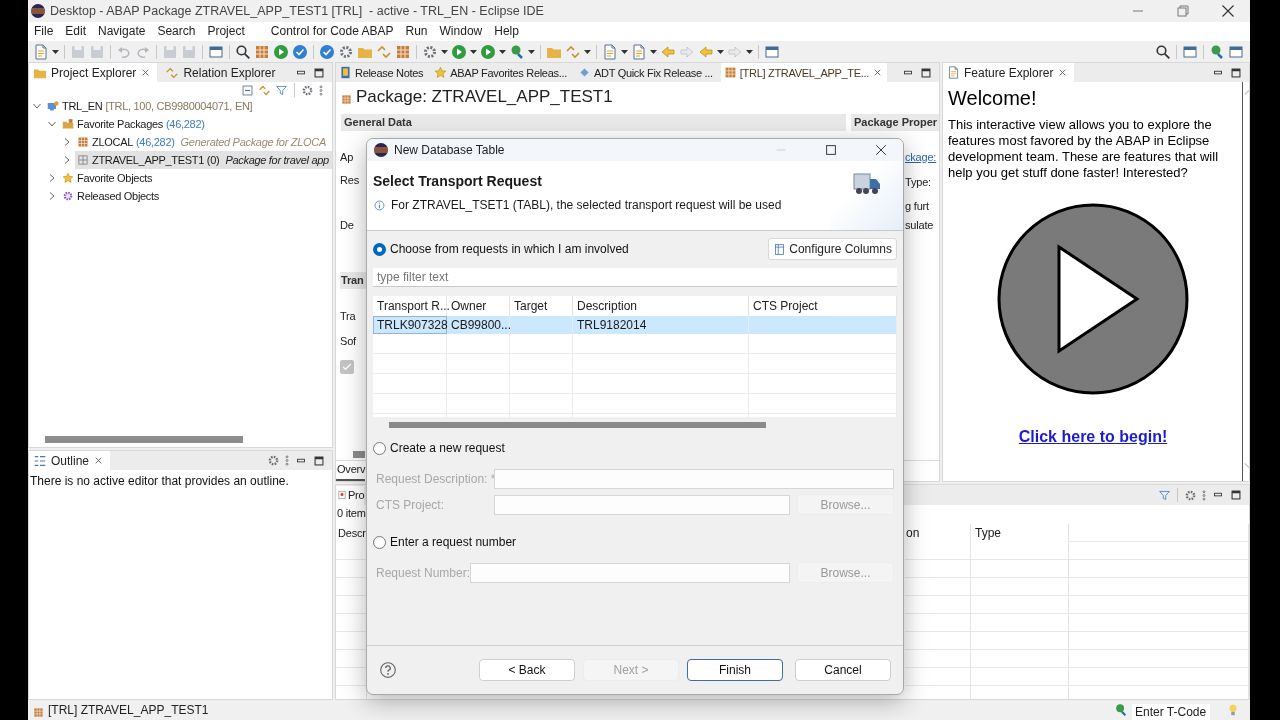 The height and width of the screenshot is (720, 1280). What do you see at coordinates (1084, 149) in the screenshot?
I see `intro-text: This interactive view allows you to explore the features most favored by the ABAP in Eclipse development team. These are features that will help you get stuff done faster! Interested?` at bounding box center [1084, 149].